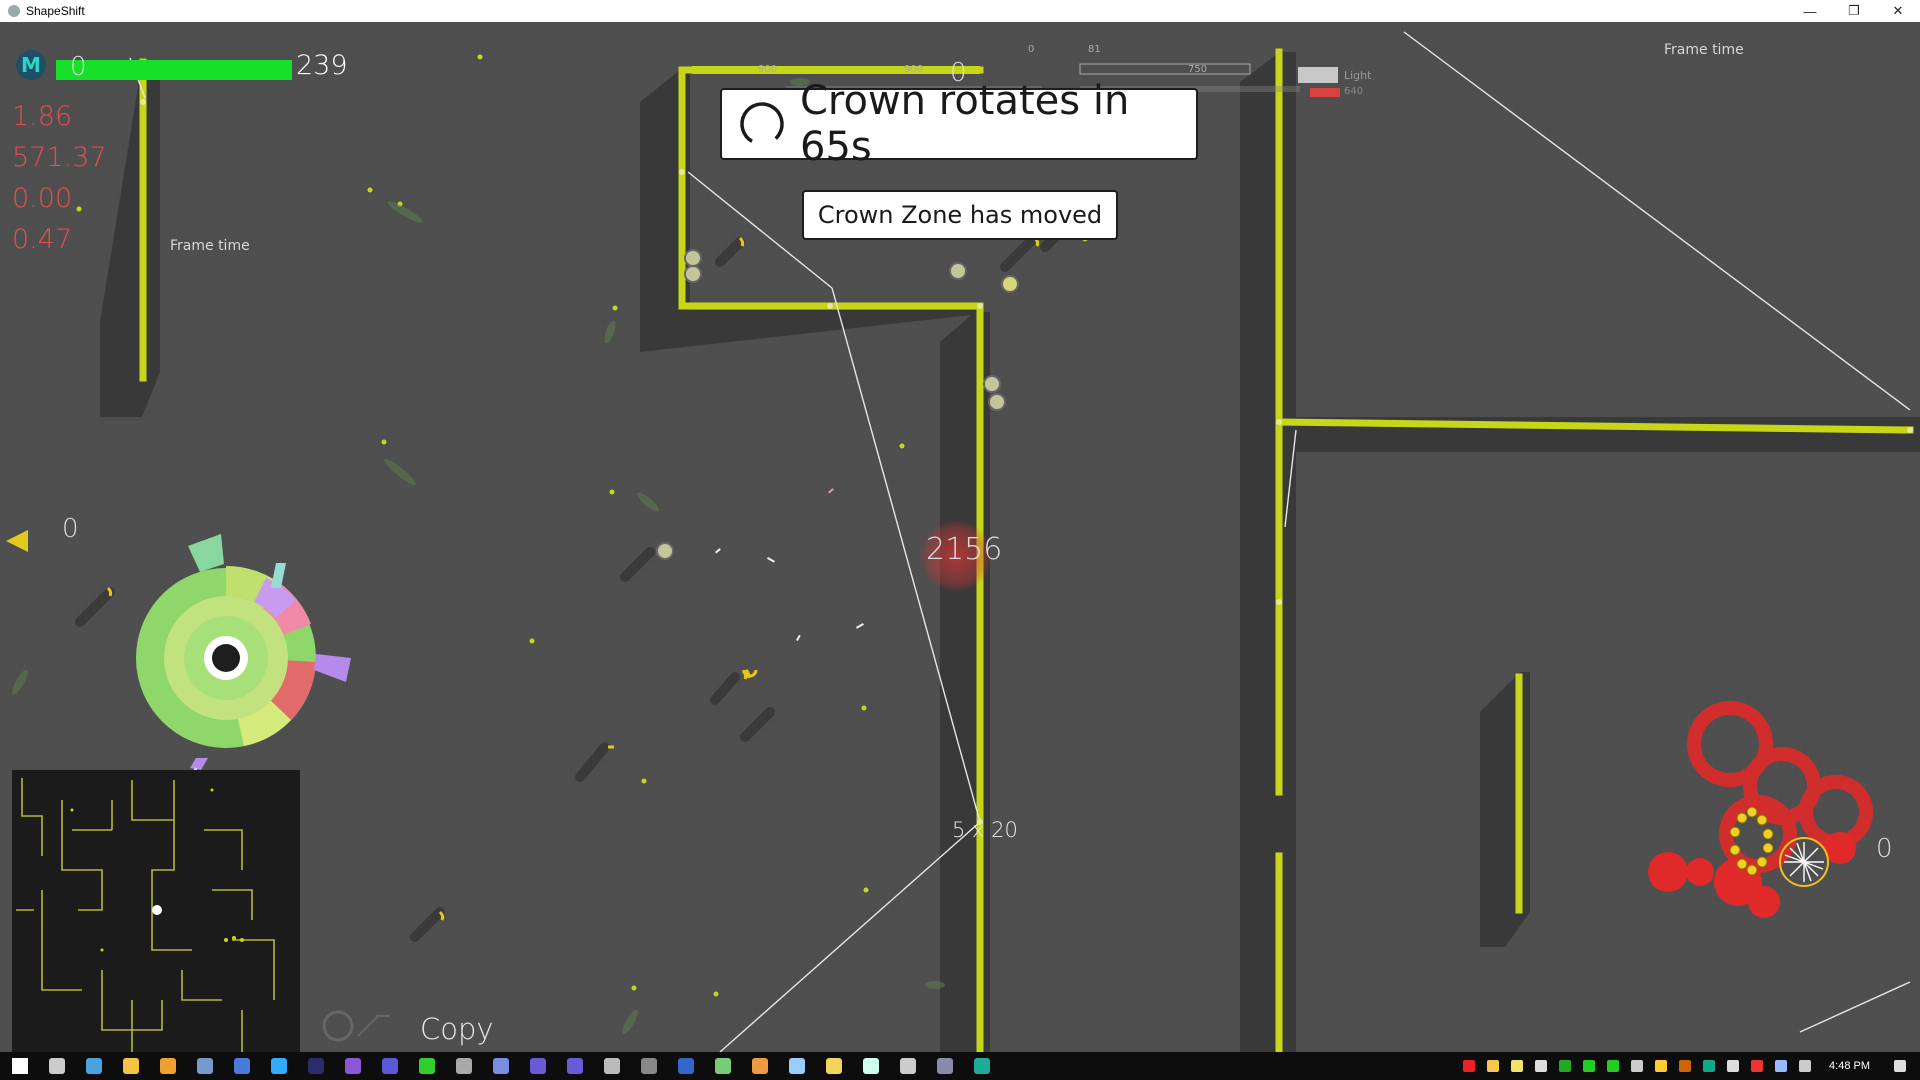 The width and height of the screenshot is (1920, 1080). Describe the element at coordinates (1094, 49) in the screenshot. I see `tiny-number: 81` at that location.